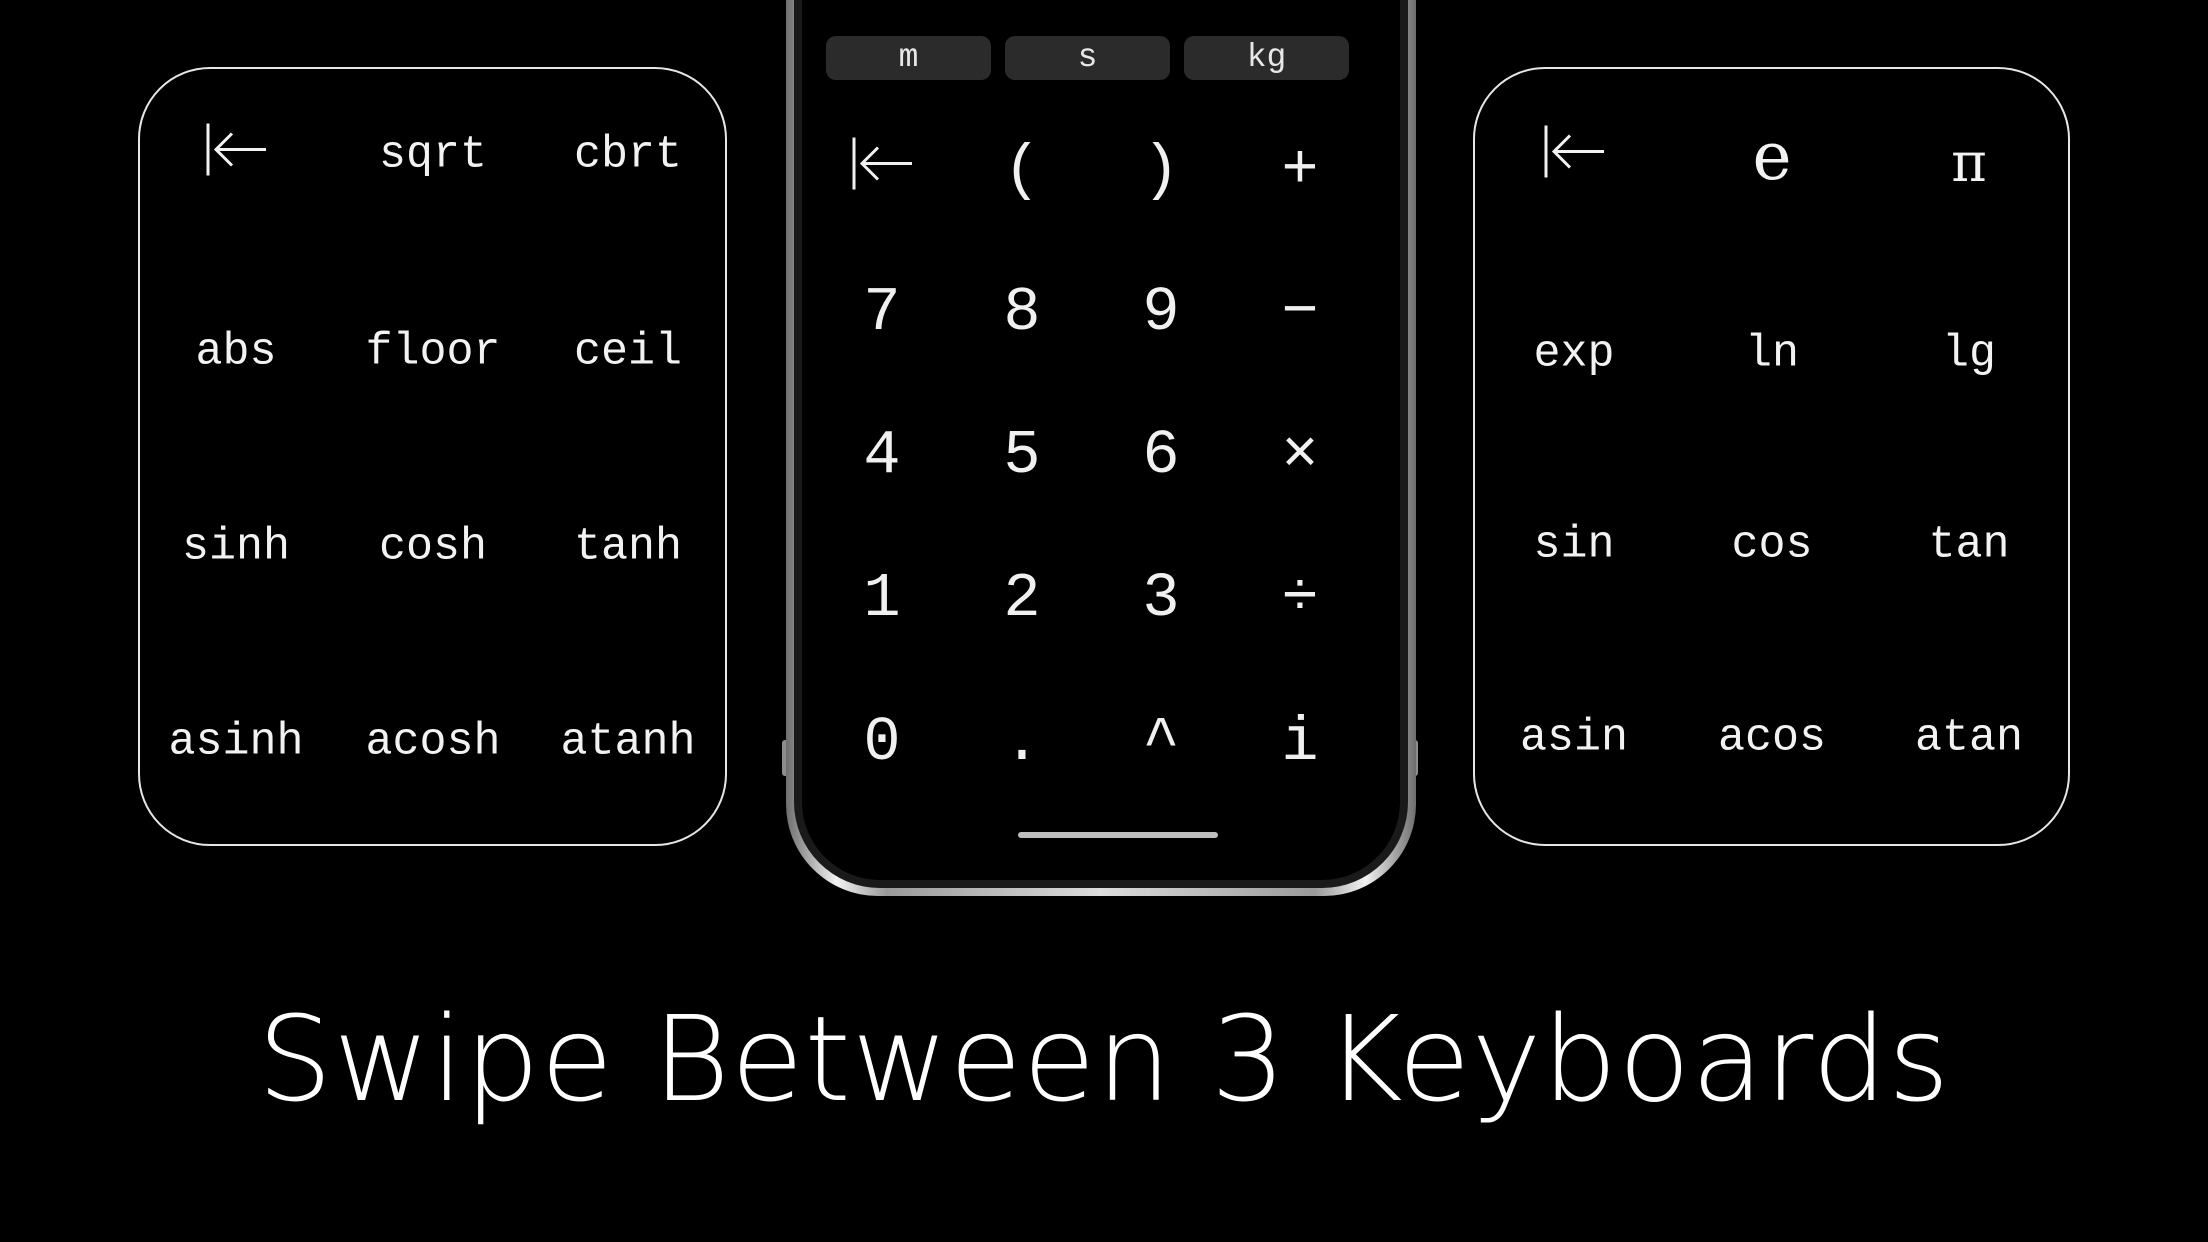 This screenshot has height=1242, width=2208. Describe the element at coordinates (1160, 313) in the screenshot. I see `key-9: 9` at that location.